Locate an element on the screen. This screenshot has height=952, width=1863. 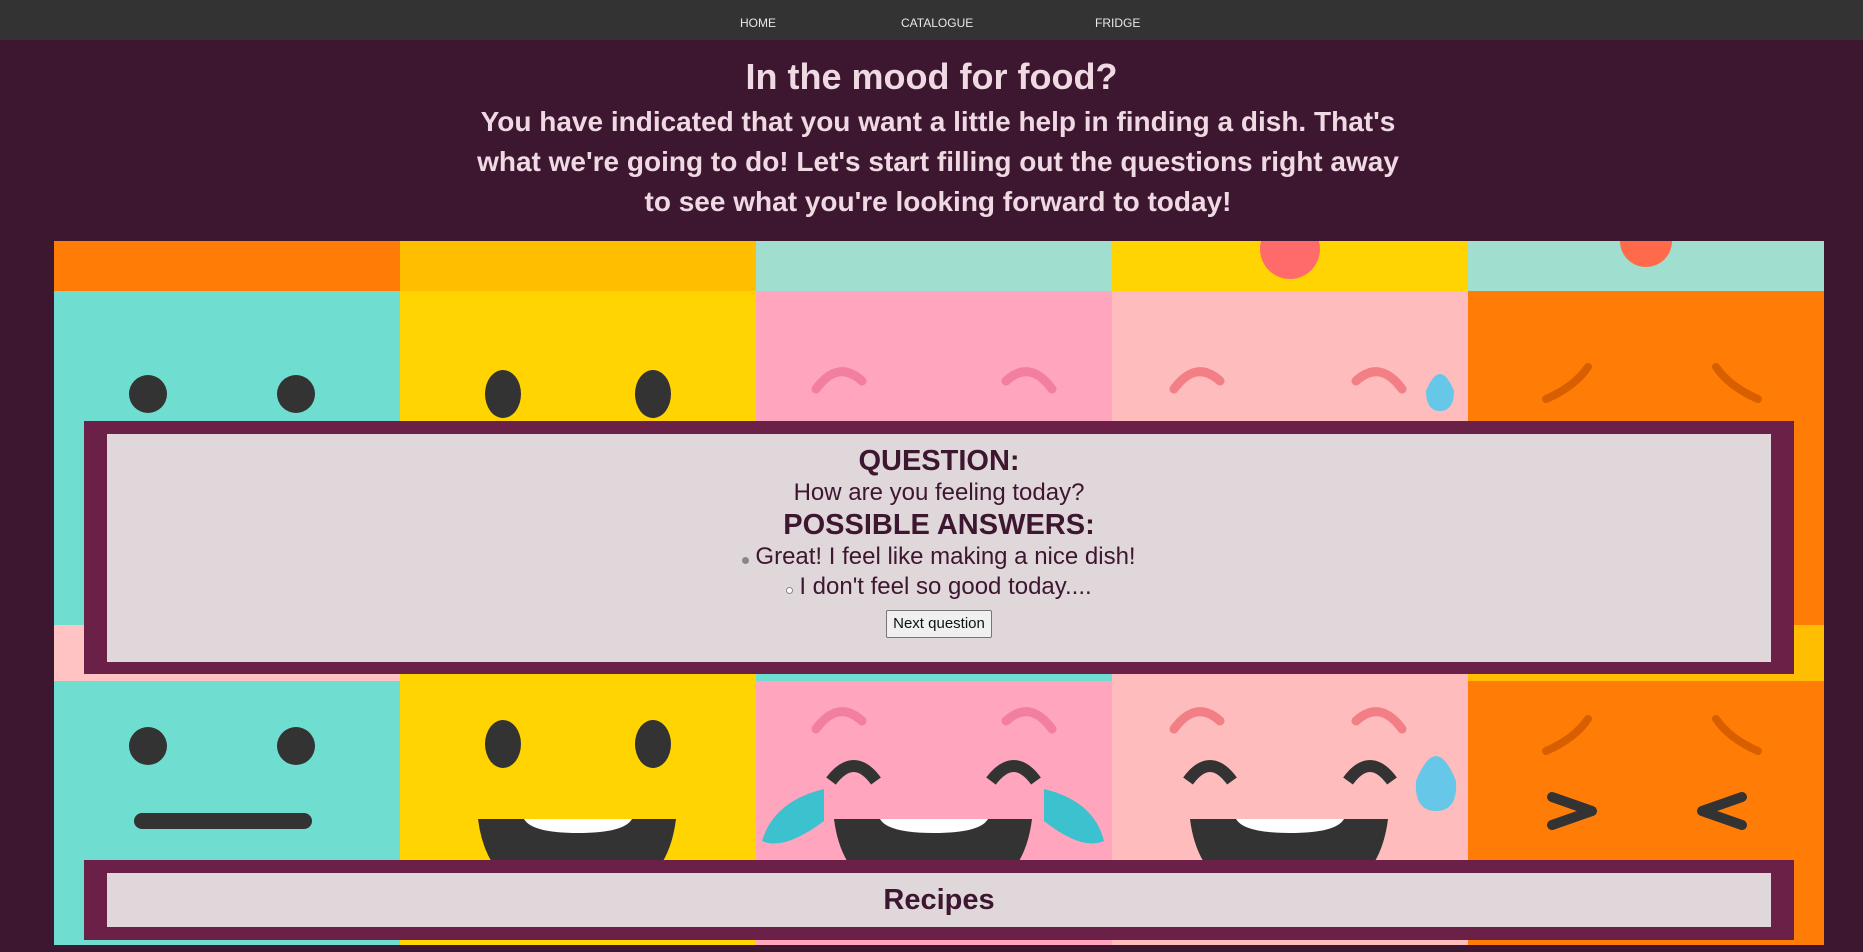
answer-label: Great! I feel like making a nice dish! is located at coordinates (945, 556).